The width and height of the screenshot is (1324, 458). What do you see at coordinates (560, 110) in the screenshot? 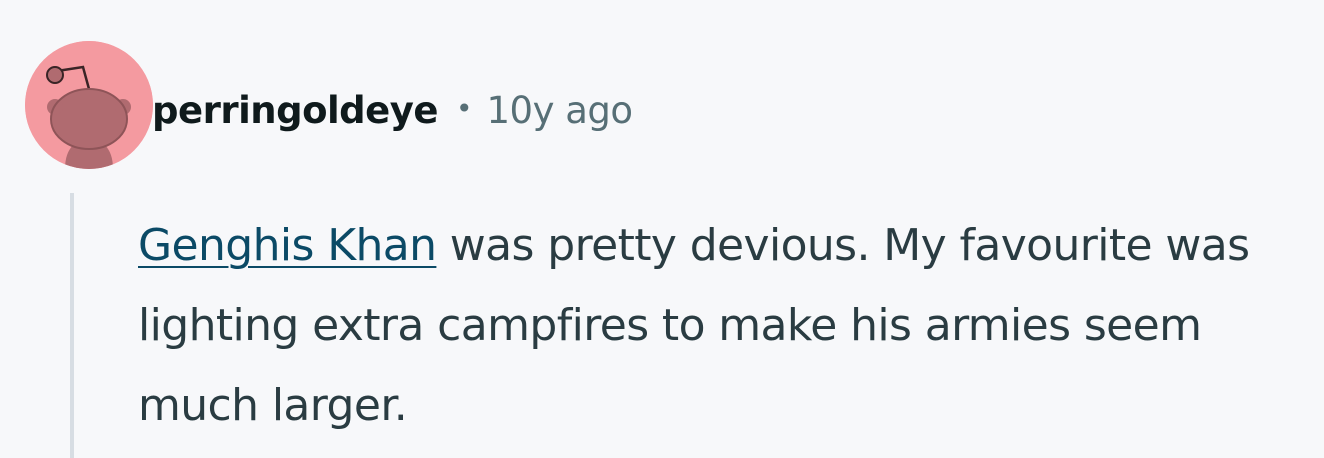
I see `timestamp: 10y ago` at bounding box center [560, 110].